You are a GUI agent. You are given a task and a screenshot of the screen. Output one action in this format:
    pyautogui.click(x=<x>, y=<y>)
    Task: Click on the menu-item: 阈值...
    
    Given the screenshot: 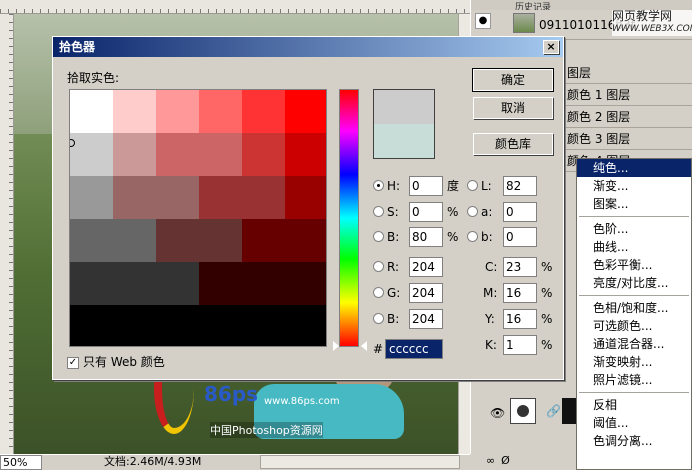 What is the action you would take?
    pyautogui.click(x=634, y=423)
    